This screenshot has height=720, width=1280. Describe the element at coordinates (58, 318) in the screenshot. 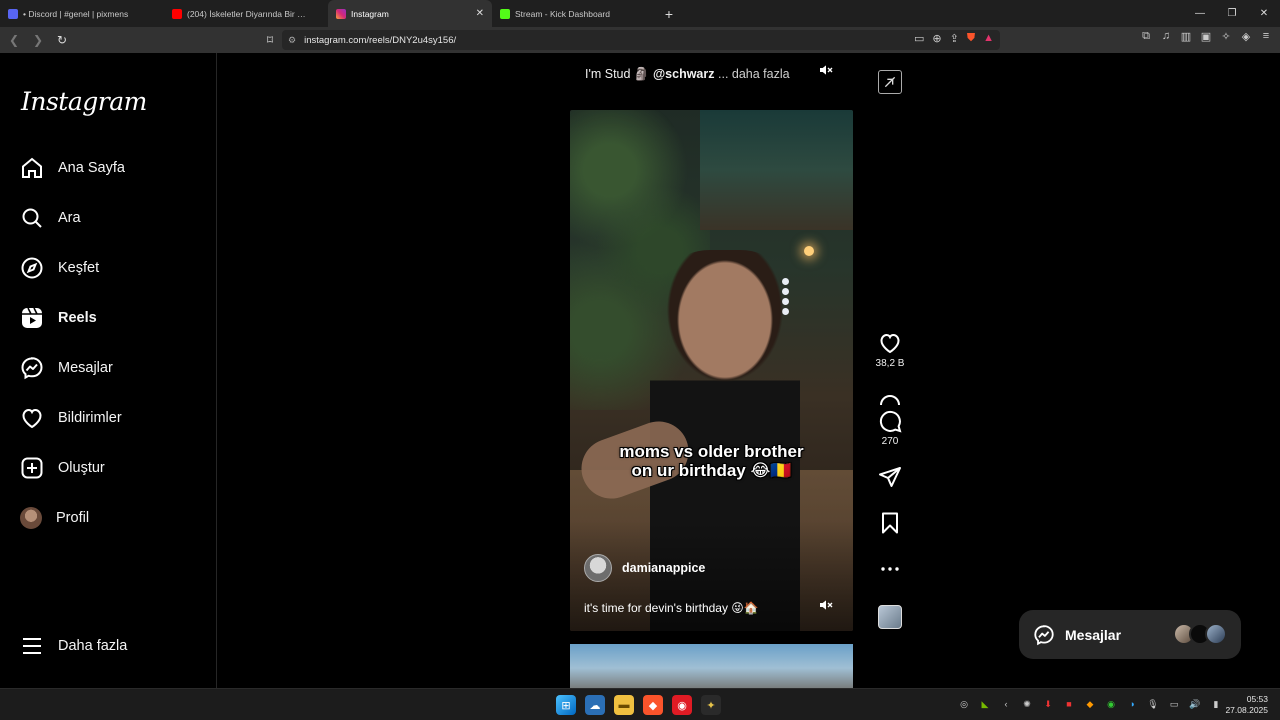

I see `sidebar-item-reels: Reels` at that location.